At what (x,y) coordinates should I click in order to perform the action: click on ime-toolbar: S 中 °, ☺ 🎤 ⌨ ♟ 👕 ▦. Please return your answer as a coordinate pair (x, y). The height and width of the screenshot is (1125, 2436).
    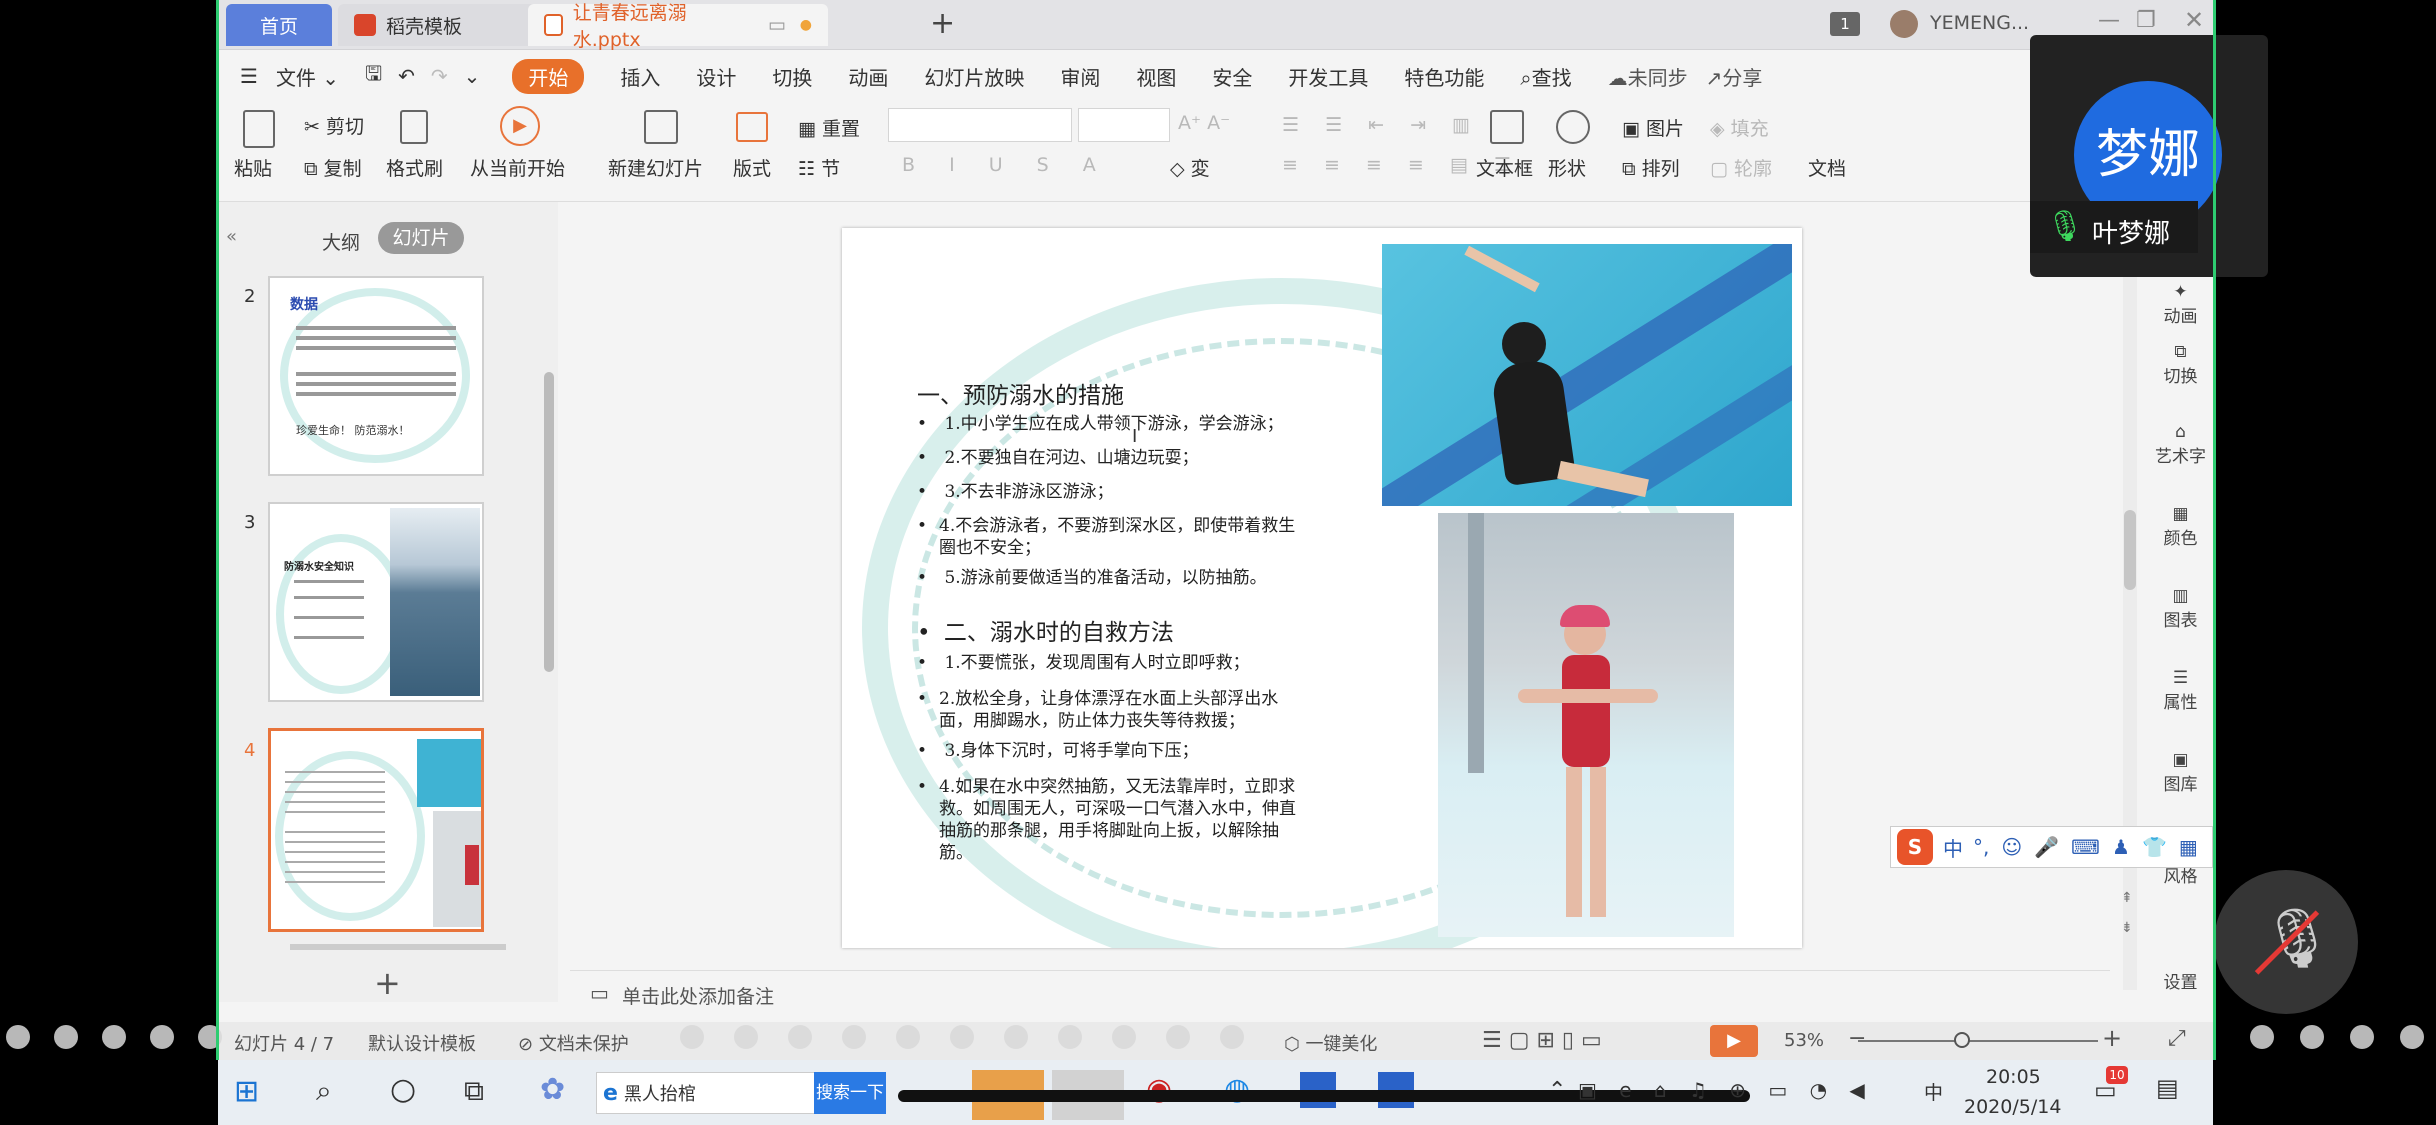
    Looking at the image, I should click on (2051, 847).